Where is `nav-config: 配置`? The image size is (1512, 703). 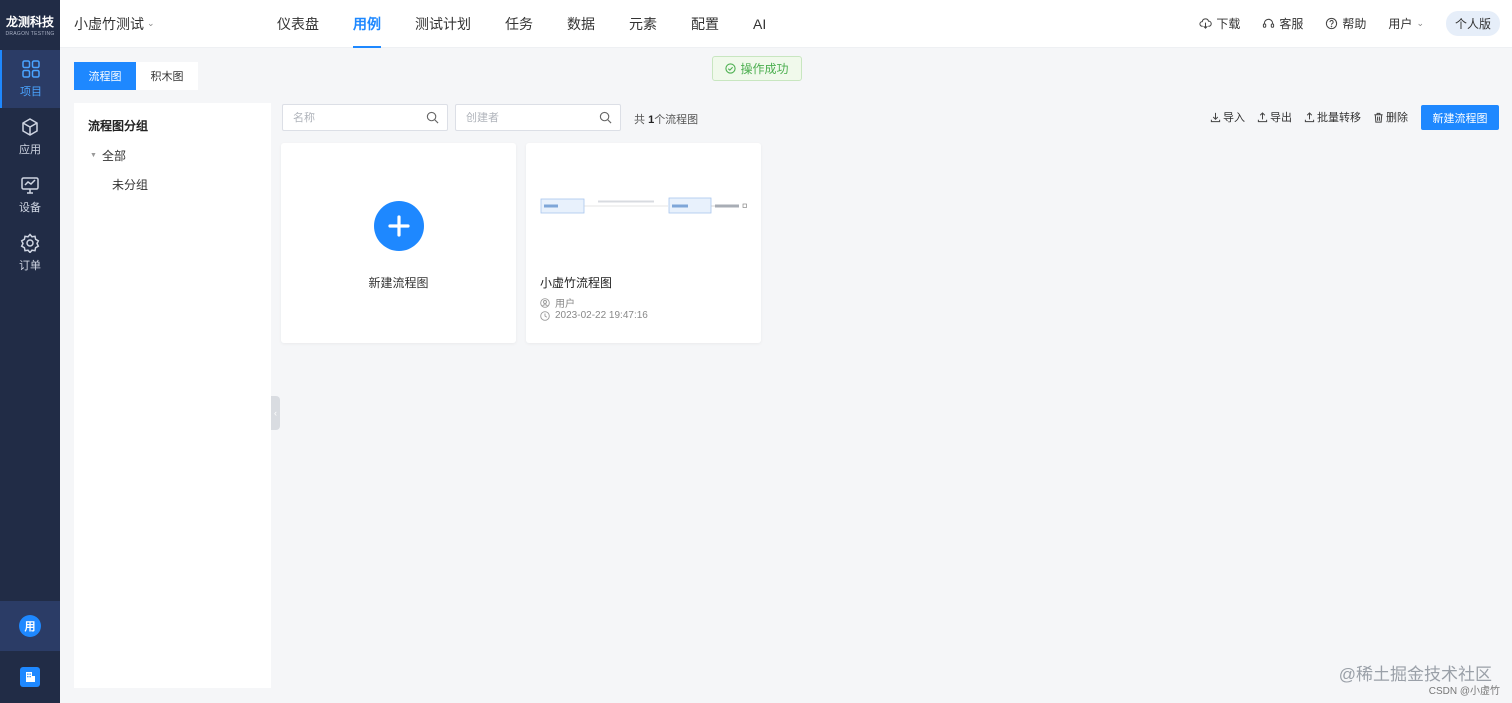 nav-config: 配置 is located at coordinates (705, 24).